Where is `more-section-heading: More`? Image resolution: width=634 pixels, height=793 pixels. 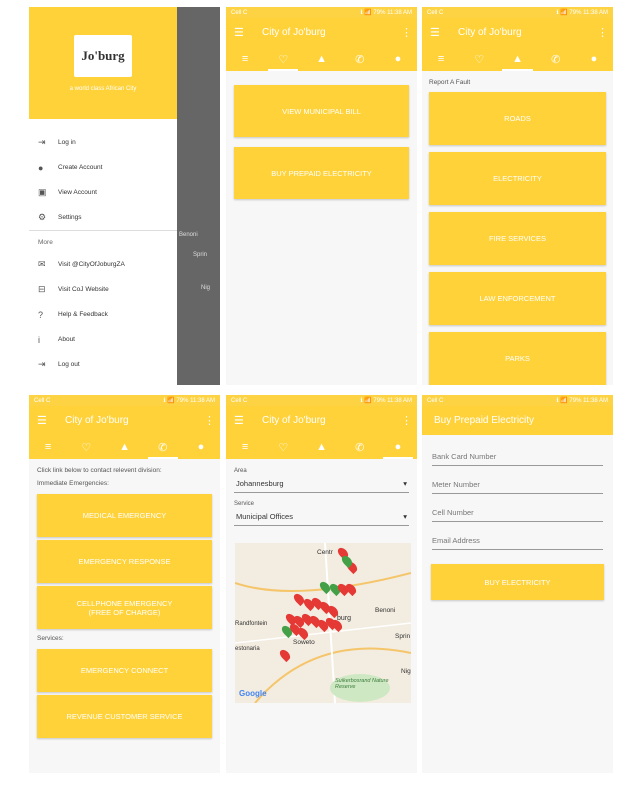 more-section-heading: More is located at coordinates (103, 241).